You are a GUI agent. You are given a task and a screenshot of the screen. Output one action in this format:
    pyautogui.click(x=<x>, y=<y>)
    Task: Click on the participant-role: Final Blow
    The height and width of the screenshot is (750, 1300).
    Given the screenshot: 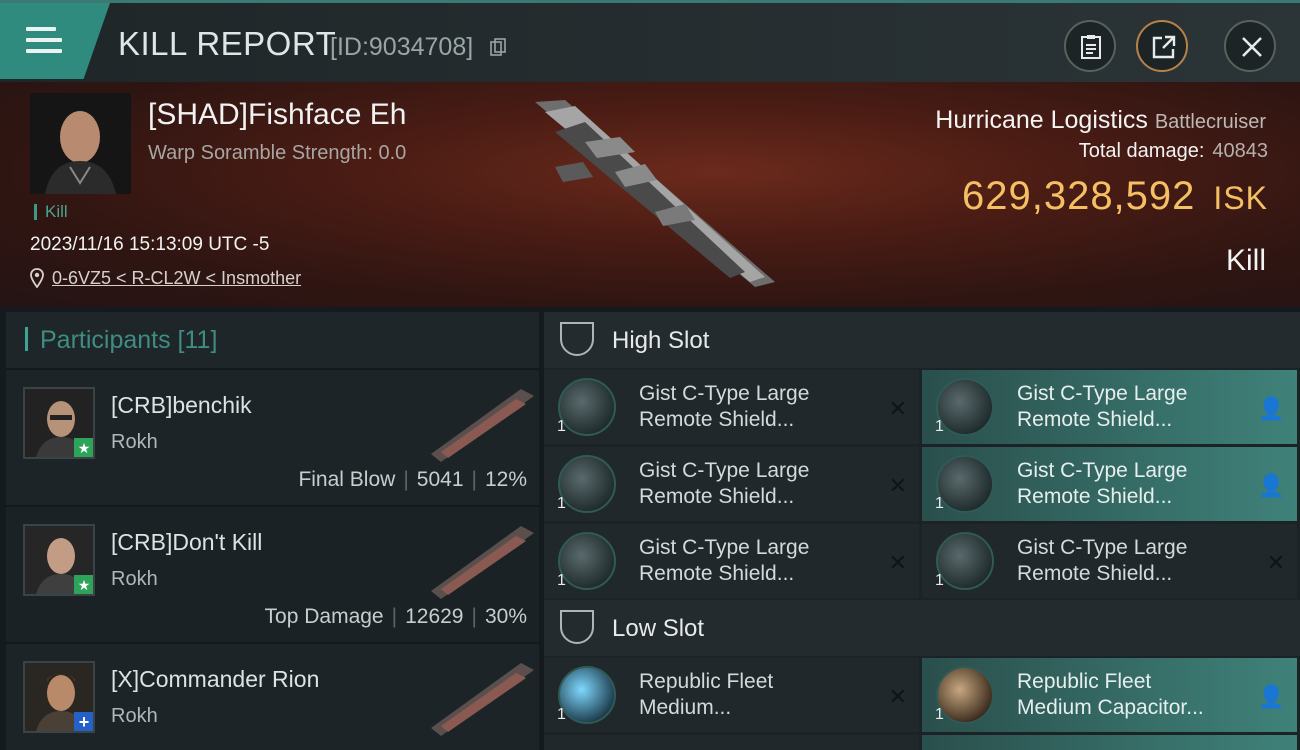 What is the action you would take?
    pyautogui.click(x=347, y=479)
    